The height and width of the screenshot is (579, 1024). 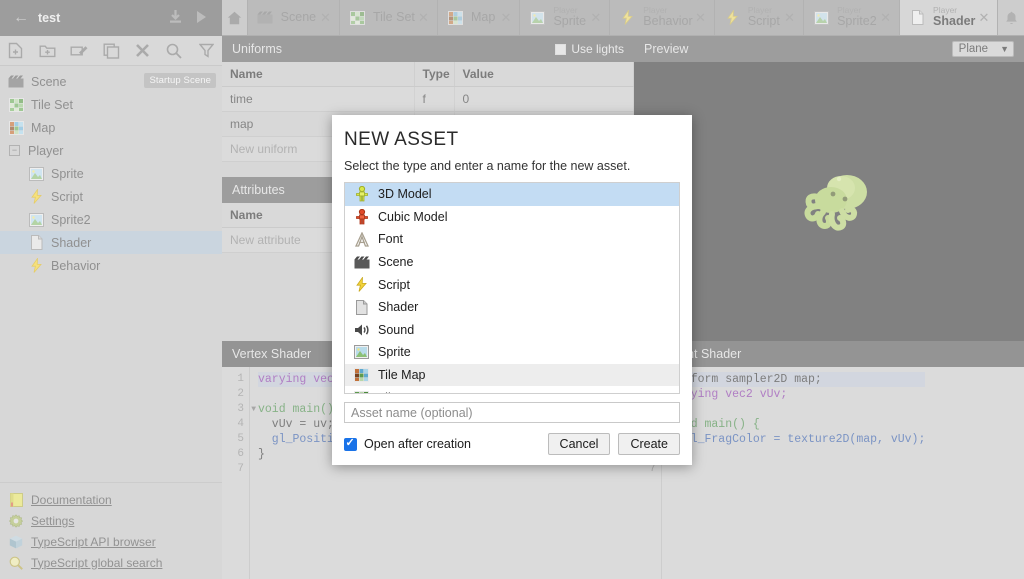 What do you see at coordinates (579, 444) in the screenshot?
I see `cancel-button: Cancel` at bounding box center [579, 444].